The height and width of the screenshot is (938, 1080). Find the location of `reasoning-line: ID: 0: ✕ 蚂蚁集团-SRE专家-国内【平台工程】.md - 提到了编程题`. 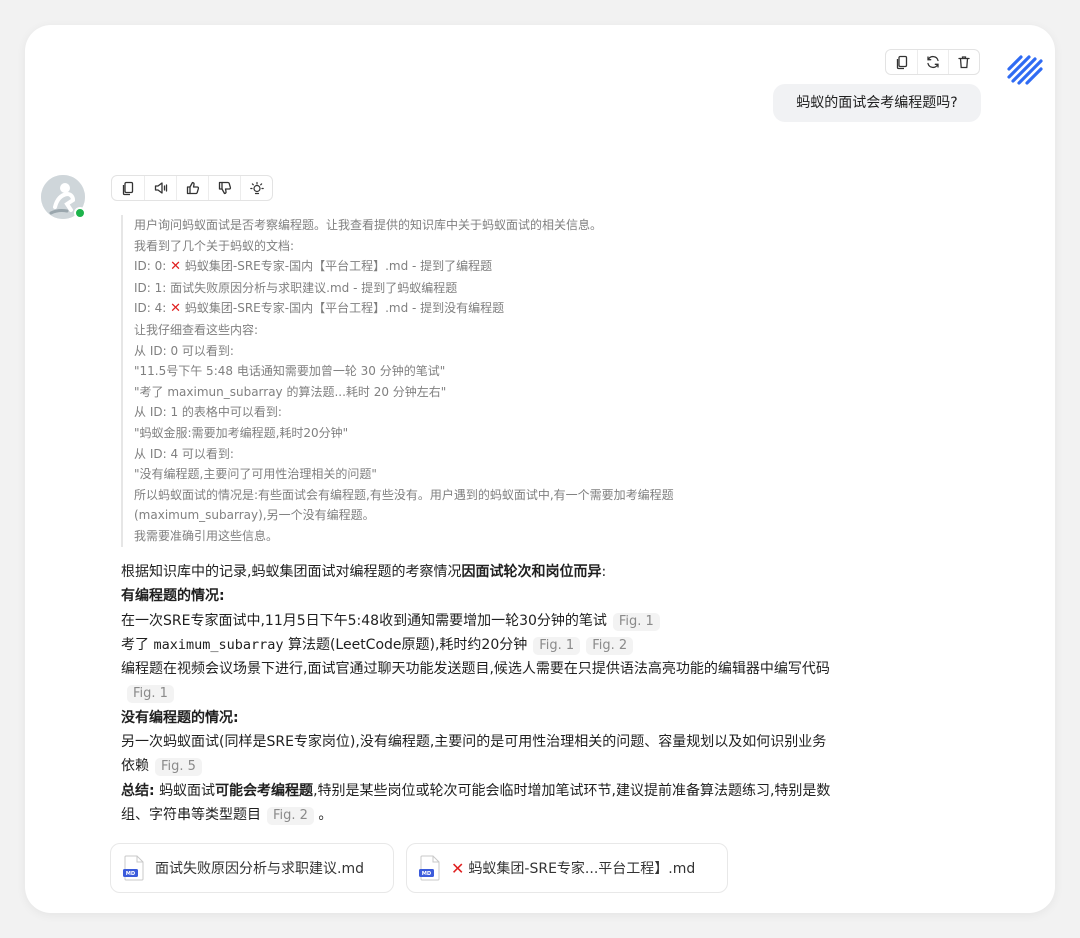

reasoning-line: ID: 0: ✕ 蚂蚁集团-SRE专家-国内【平台工程】.md - 提到了编程题 is located at coordinates (487, 267).